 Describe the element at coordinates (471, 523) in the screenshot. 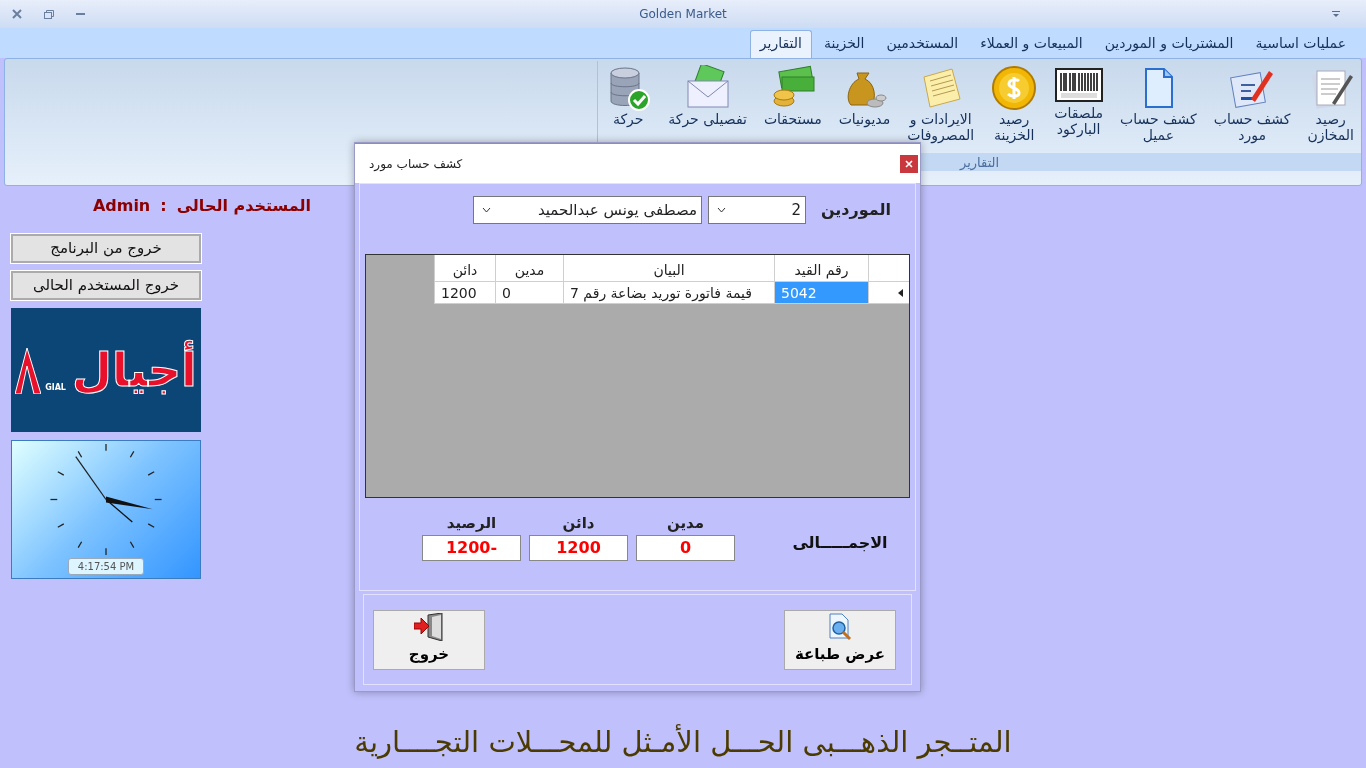

I see `field-label: الرصيد` at that location.